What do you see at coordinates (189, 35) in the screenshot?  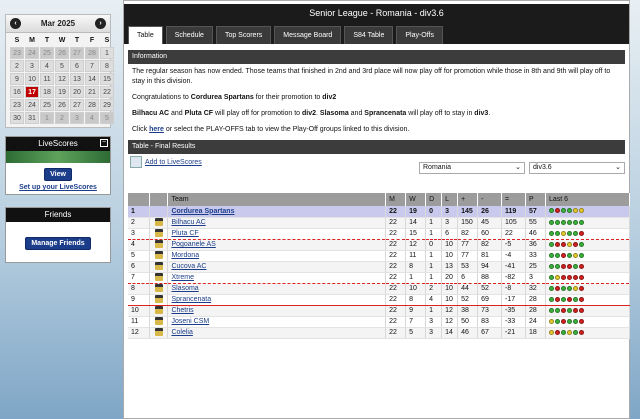 I see `tab-schedule: Schedule` at bounding box center [189, 35].